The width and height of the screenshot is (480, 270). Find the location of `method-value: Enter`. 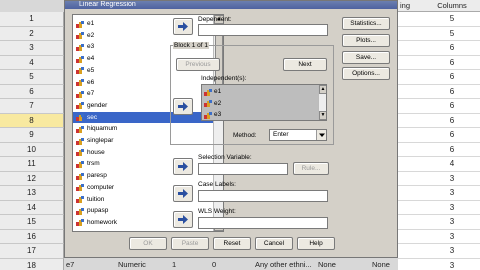

method-value: Enter is located at coordinates (281, 134).